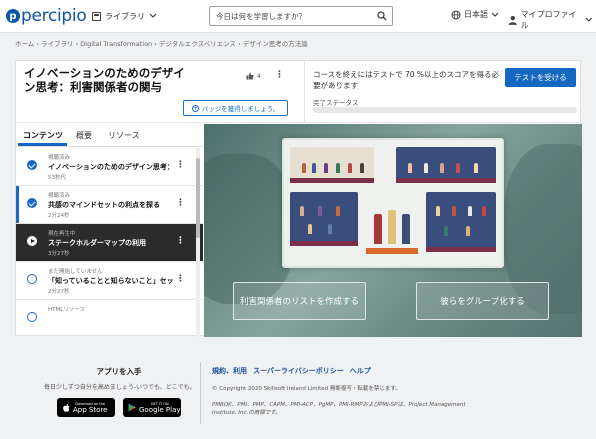 This screenshot has width=596, height=439. Describe the element at coordinates (104, 205) in the screenshot. I see `item-title: 共感のマインドセットの利点を探る` at that location.